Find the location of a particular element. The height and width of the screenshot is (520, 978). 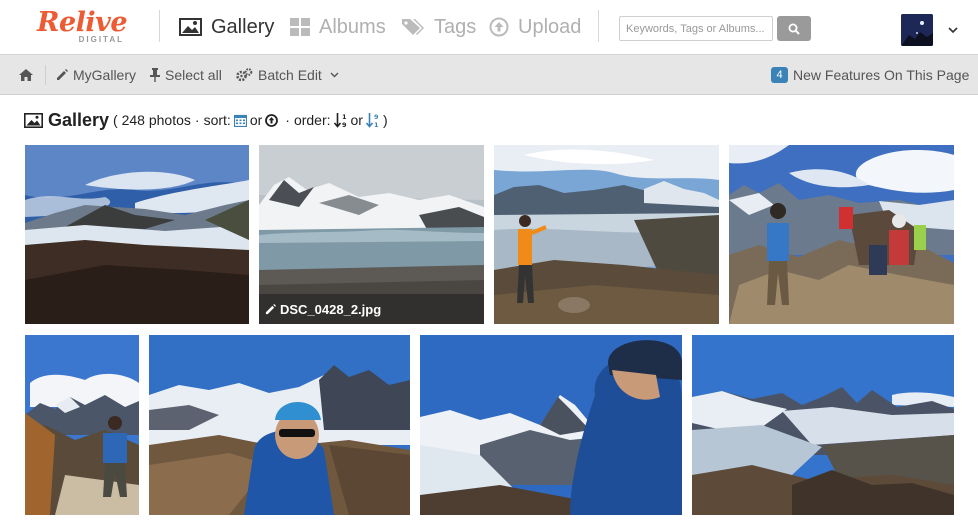

group-summit-photo is located at coordinates (841, 234).